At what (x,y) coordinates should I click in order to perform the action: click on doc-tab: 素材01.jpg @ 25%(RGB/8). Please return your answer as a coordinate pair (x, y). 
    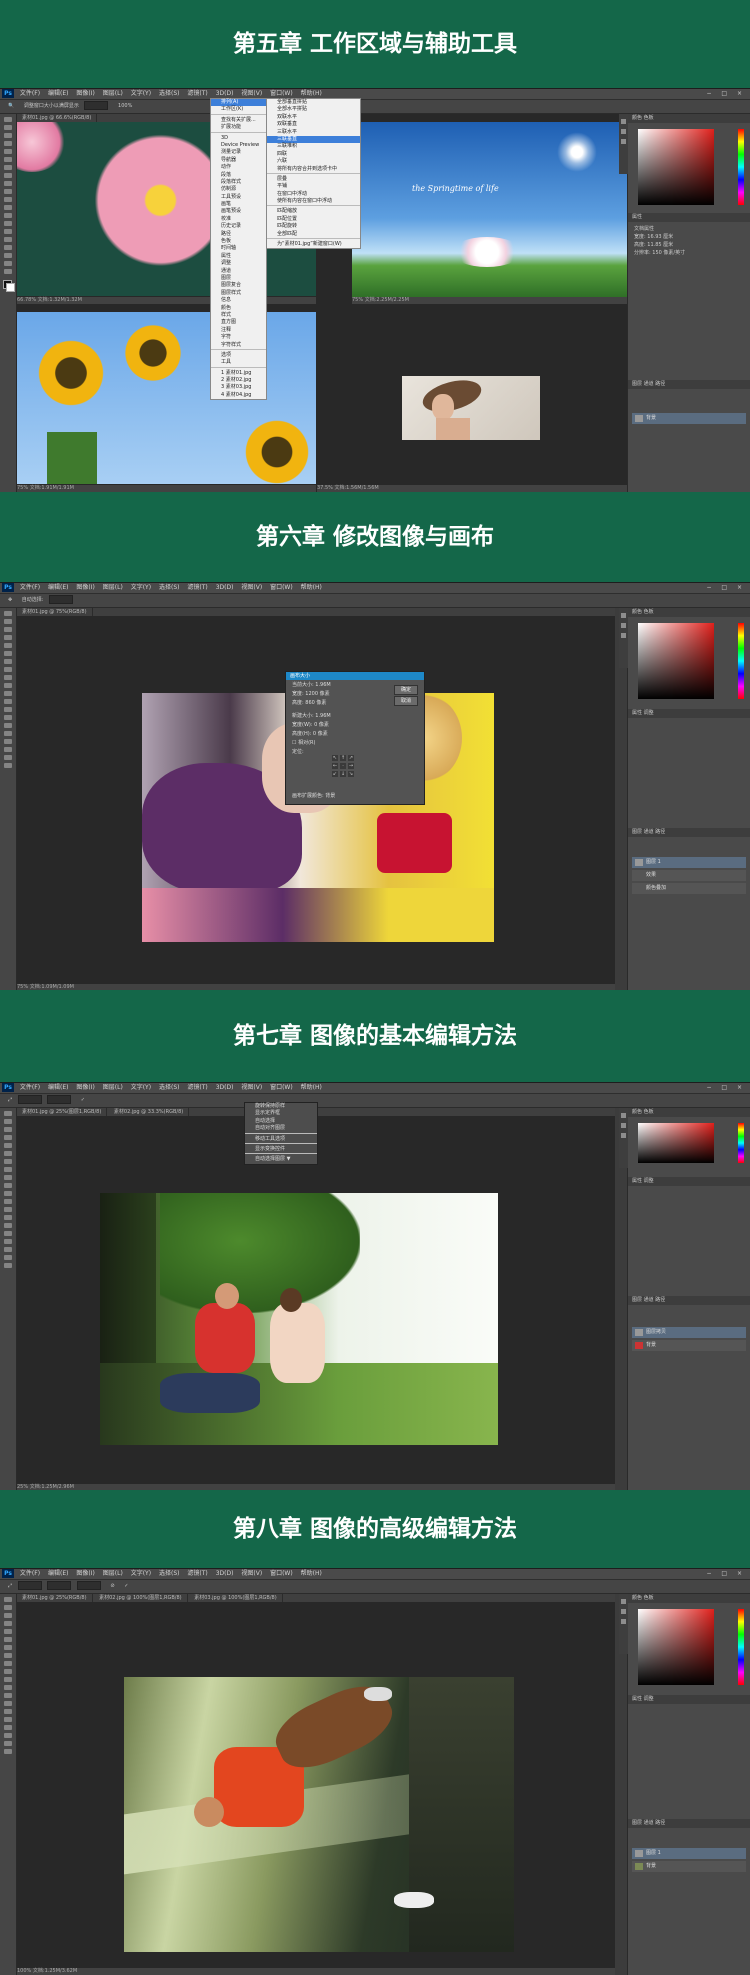
    Looking at the image, I should click on (55, 1598).